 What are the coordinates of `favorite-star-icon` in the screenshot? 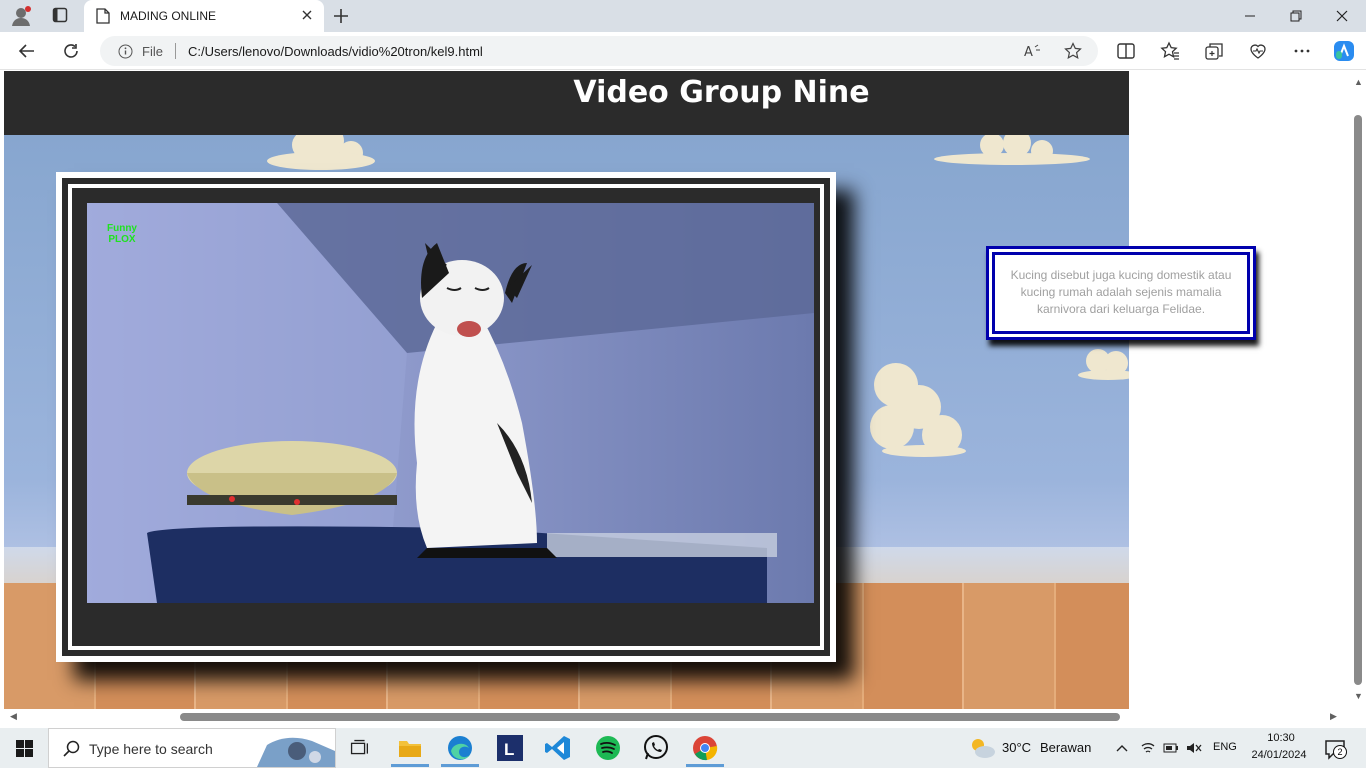 It's located at (1073, 51).